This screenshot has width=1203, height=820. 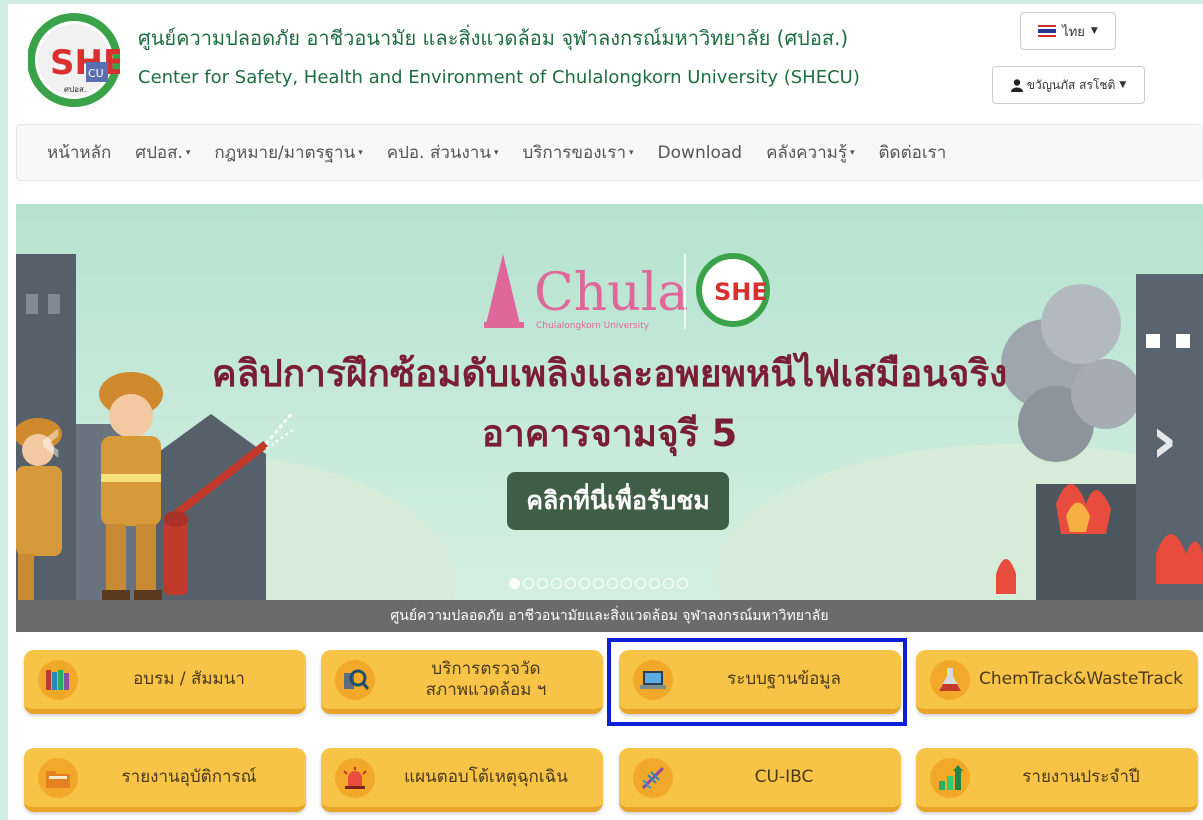 I want to click on left-border-strip, so click(x=4, y=410).